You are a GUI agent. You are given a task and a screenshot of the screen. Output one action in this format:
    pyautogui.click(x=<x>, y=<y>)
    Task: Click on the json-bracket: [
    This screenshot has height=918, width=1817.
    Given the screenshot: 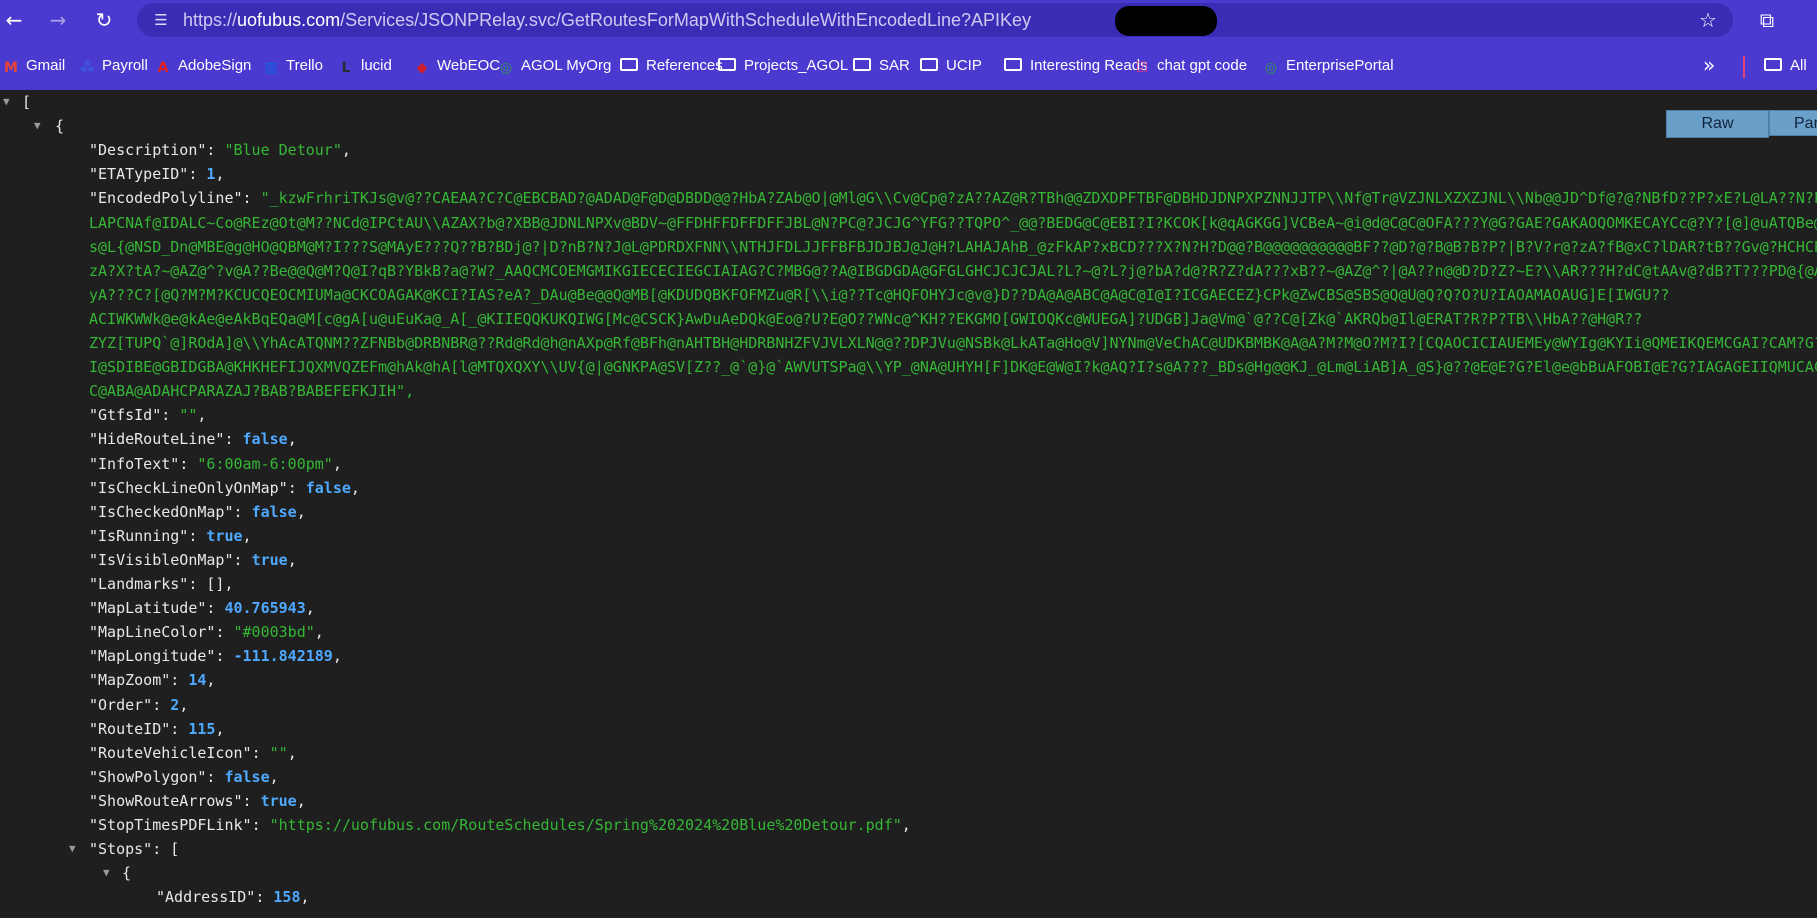 What is the action you would take?
    pyautogui.click(x=27, y=102)
    